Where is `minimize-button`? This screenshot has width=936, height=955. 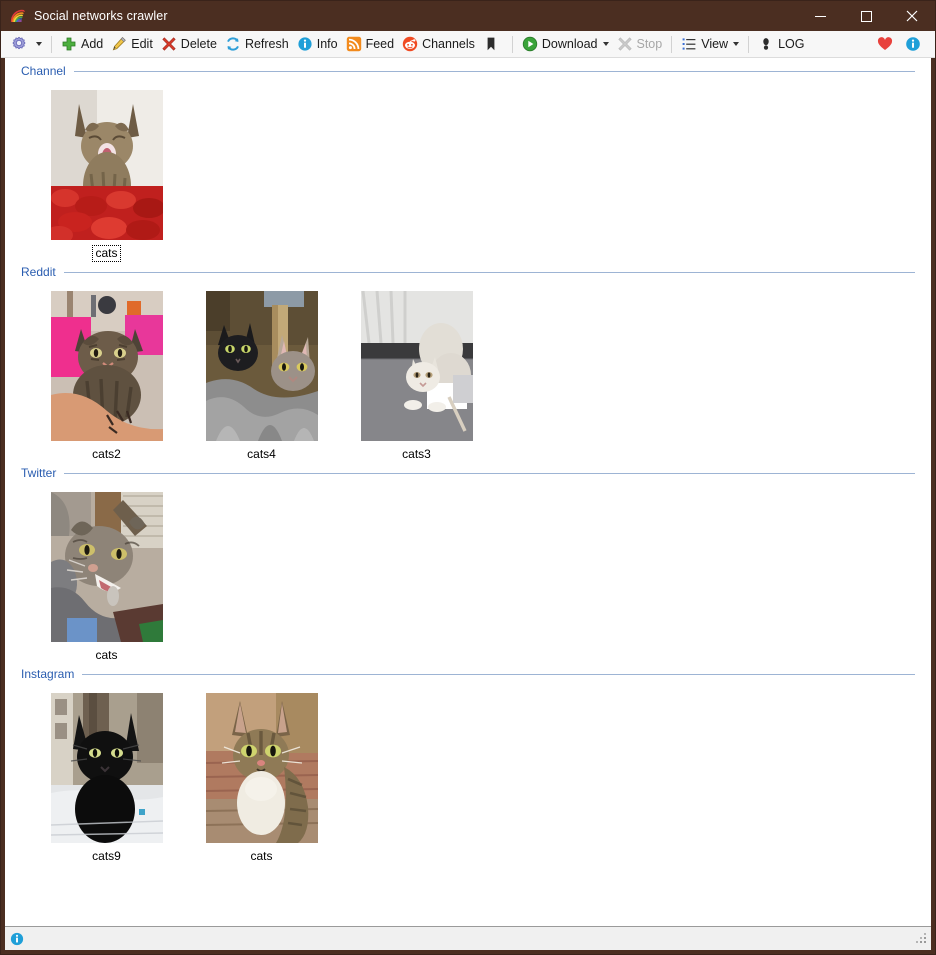
minimize-button is located at coordinates (820, 16).